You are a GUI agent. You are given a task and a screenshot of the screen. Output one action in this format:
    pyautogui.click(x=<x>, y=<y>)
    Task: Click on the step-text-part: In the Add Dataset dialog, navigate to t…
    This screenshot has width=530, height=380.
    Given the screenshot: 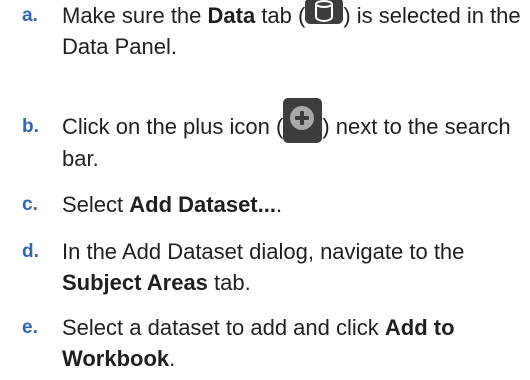 What is the action you would take?
    pyautogui.click(x=263, y=251)
    